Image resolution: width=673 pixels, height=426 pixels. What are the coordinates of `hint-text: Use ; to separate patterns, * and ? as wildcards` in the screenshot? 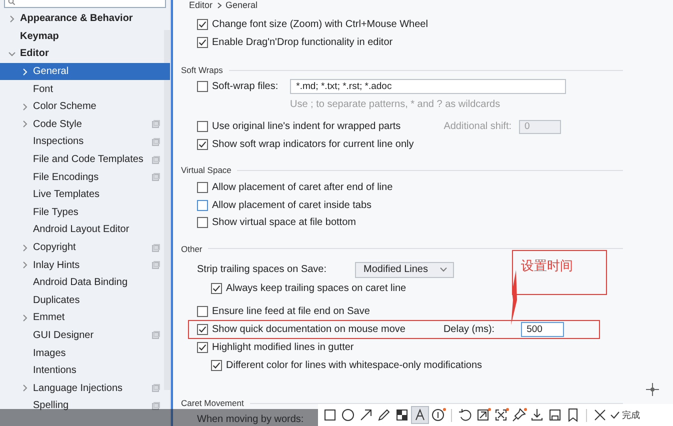 It's located at (395, 104).